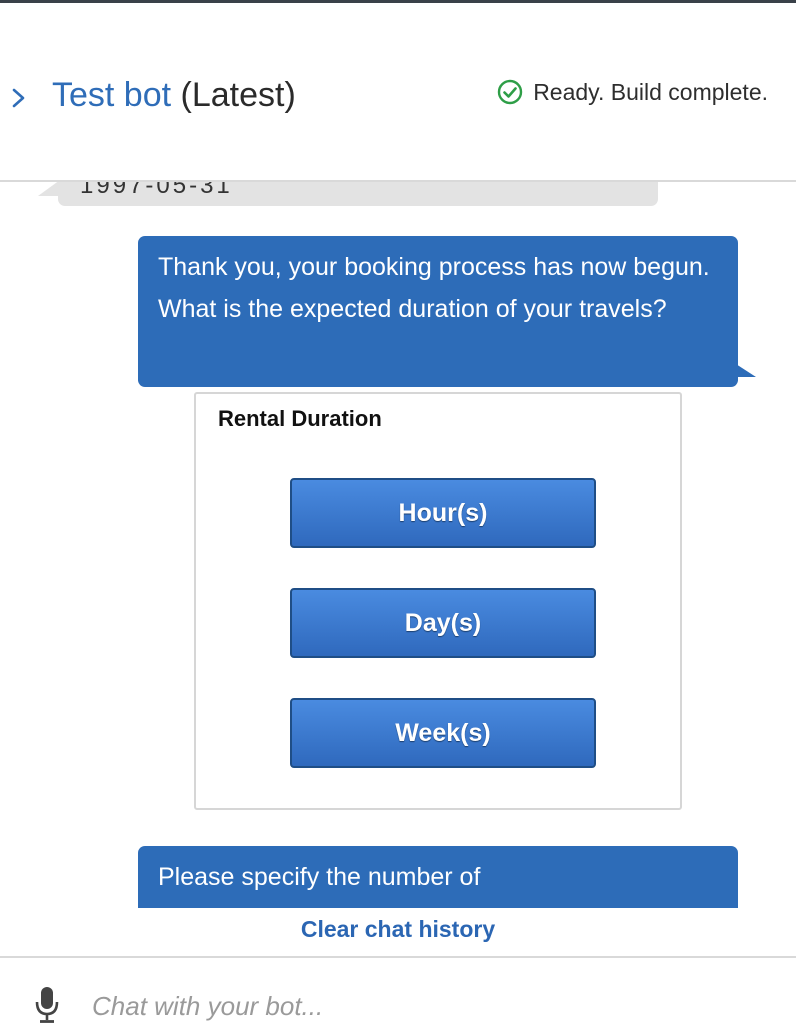 The image size is (796, 1034). What do you see at coordinates (19, 98) in the screenshot?
I see `chevron-right-icon` at bounding box center [19, 98].